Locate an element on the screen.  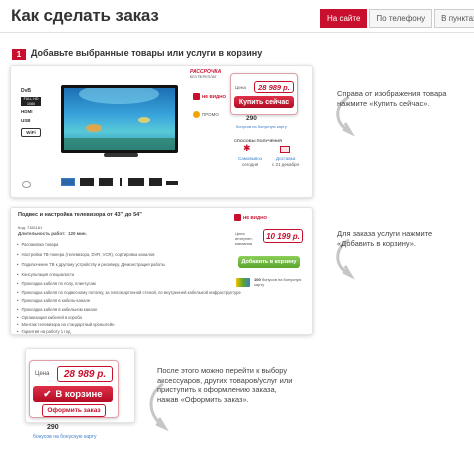
feature-item: Прокладка кабеля в кабель-канале is located at coordinates (53, 300).